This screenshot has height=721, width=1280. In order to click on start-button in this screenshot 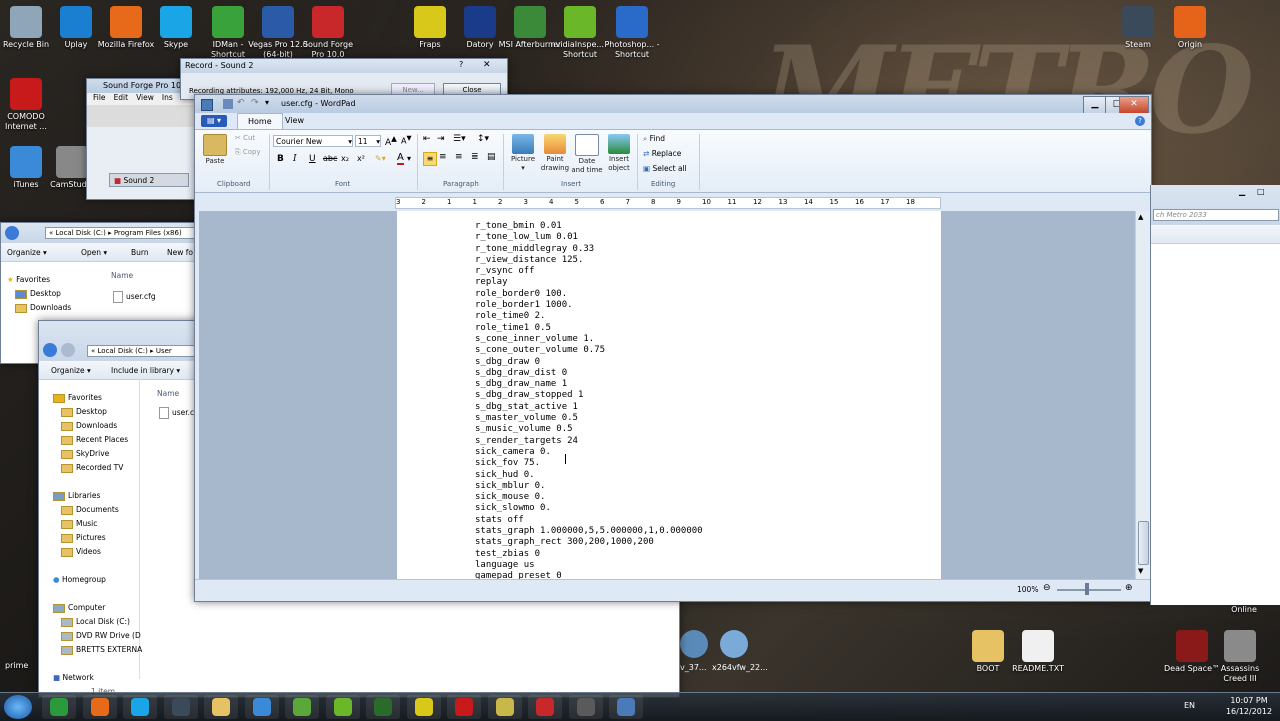, I will do `click(18, 707)`.